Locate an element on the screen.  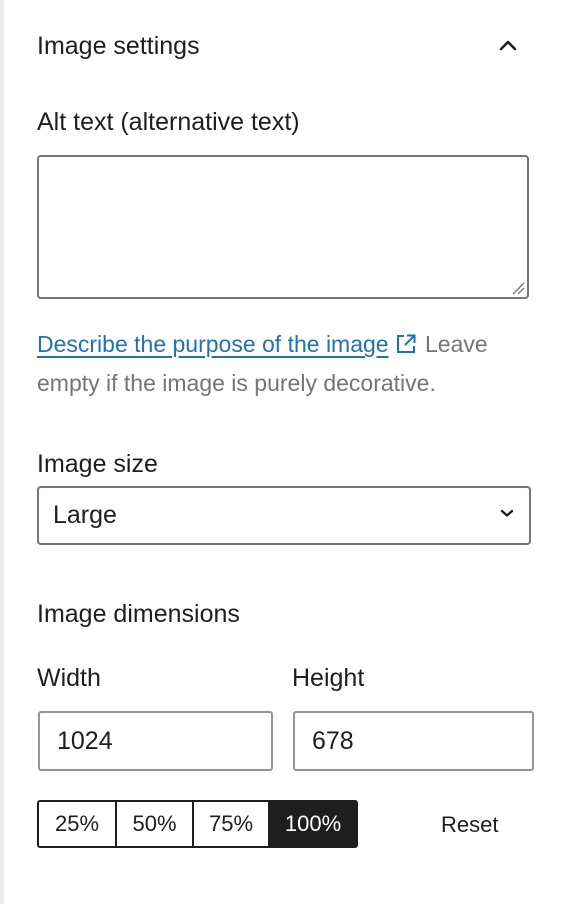
reset-button: Reset is located at coordinates (469, 825).